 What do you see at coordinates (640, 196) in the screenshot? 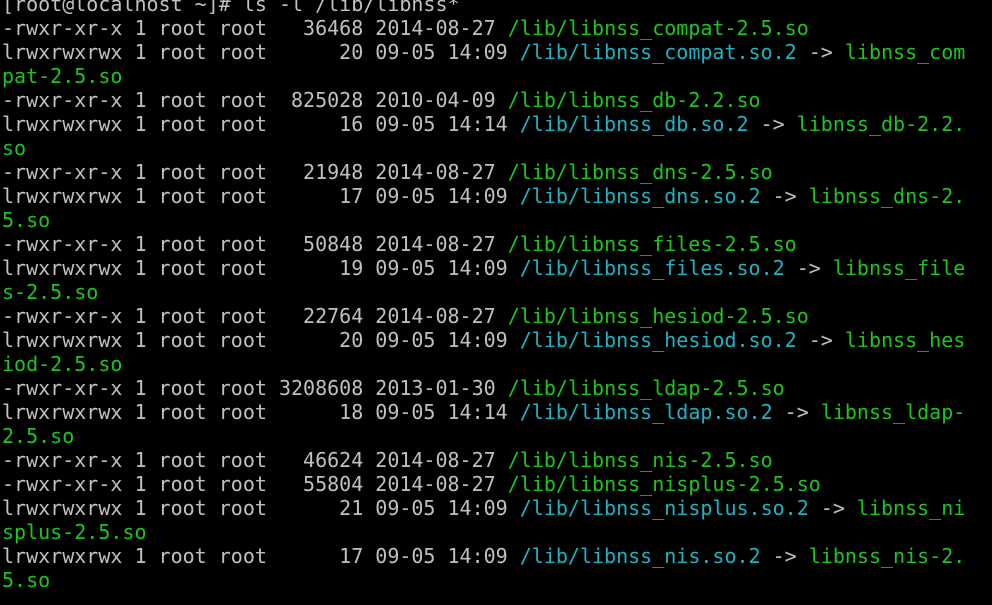
I see `symlink-filename: /lib/libnss_dns.so.2` at bounding box center [640, 196].